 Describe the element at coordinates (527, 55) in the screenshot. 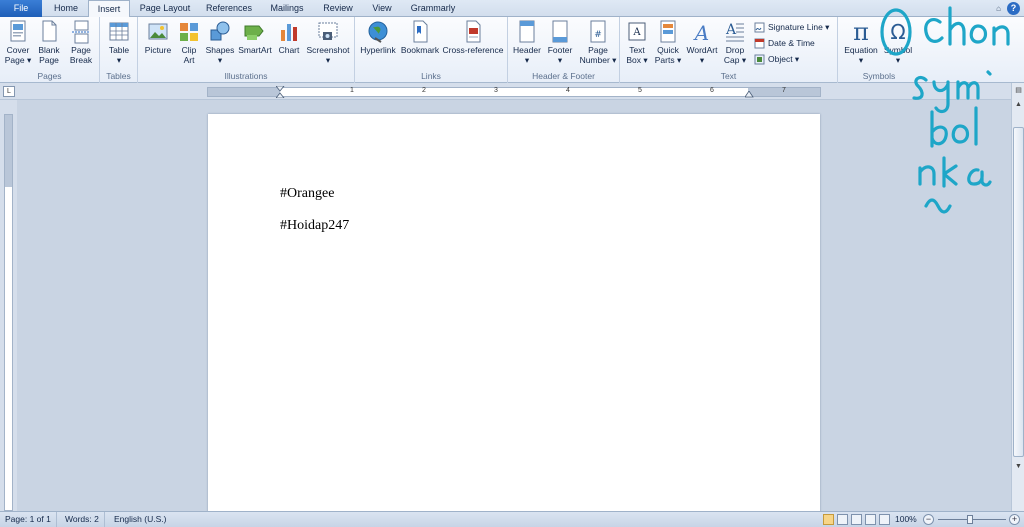

I see `header-label: Header ▾` at that location.